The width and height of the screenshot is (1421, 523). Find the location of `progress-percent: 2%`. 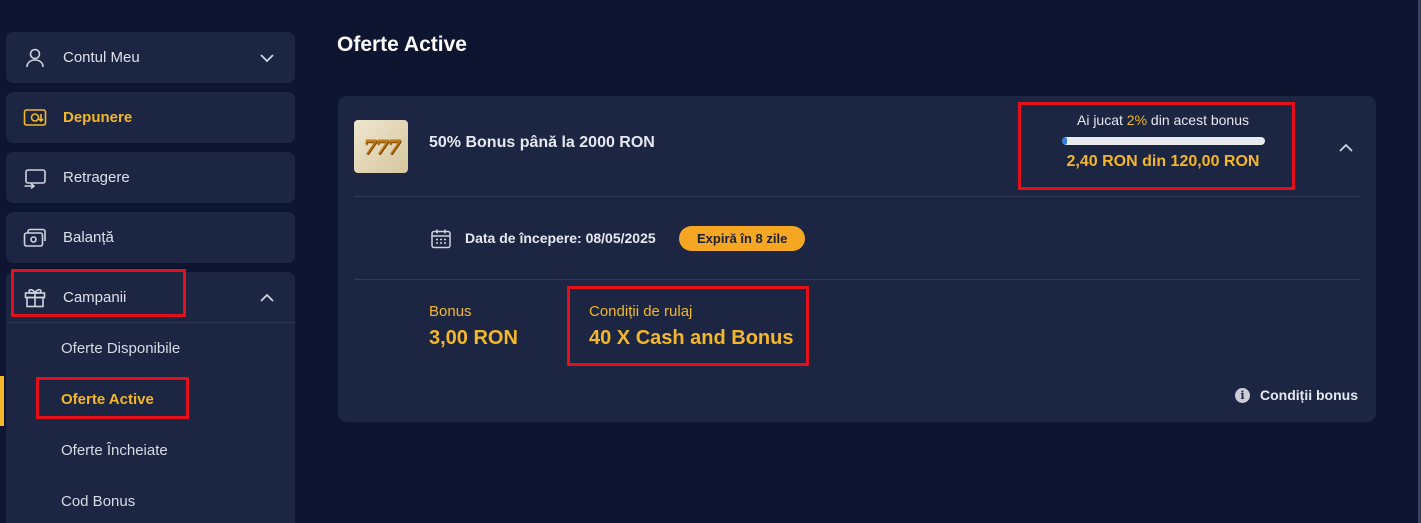

progress-percent: 2% is located at coordinates (1137, 120).